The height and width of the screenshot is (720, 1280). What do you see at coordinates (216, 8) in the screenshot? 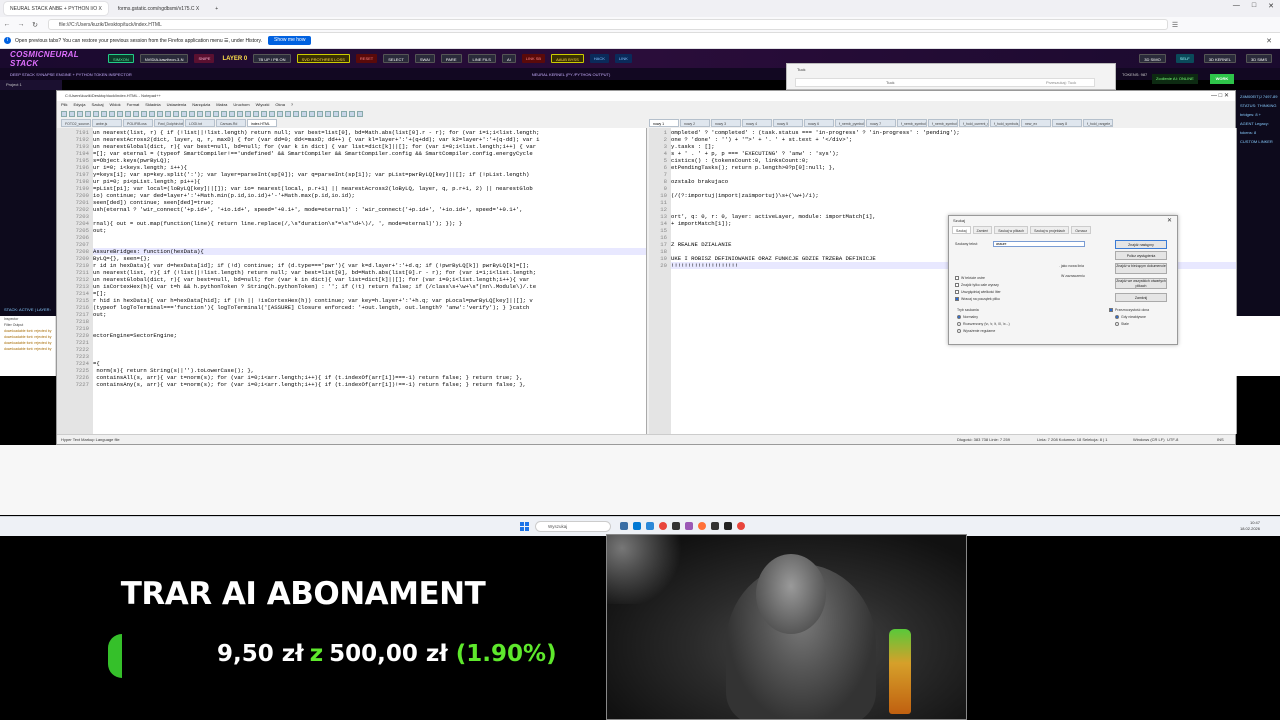
I see `new-tab-button: +` at bounding box center [216, 8].